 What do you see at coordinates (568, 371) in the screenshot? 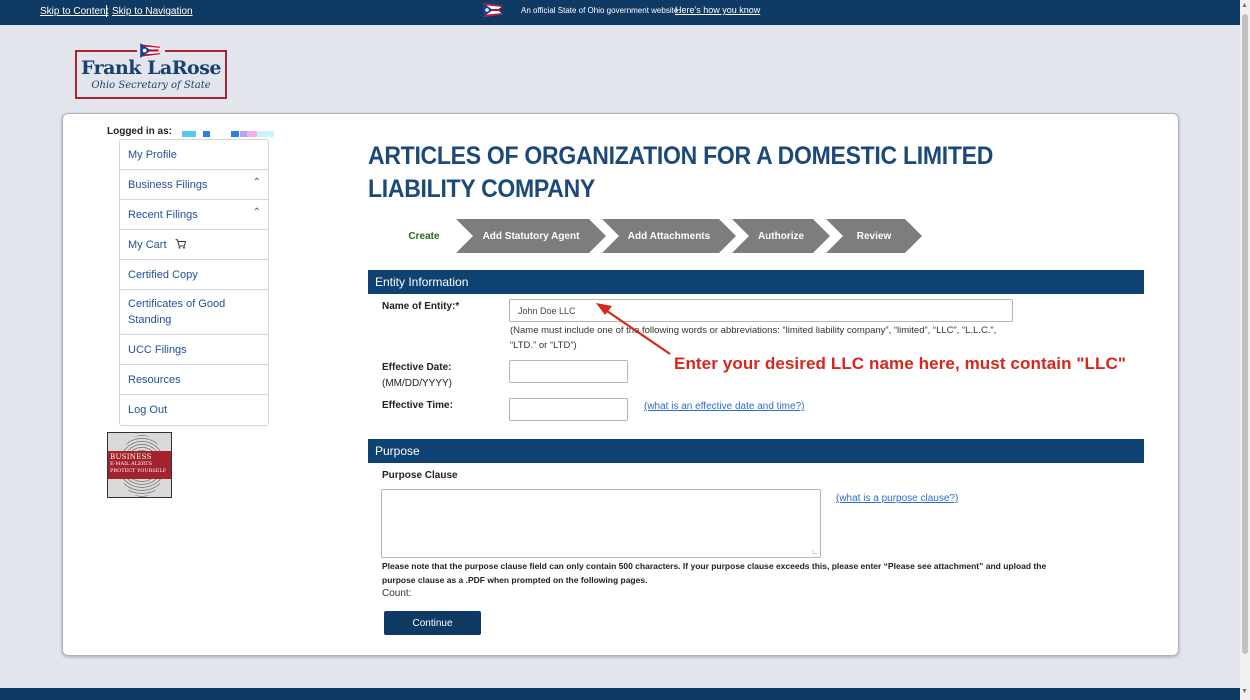
I see `effective-date-input` at bounding box center [568, 371].